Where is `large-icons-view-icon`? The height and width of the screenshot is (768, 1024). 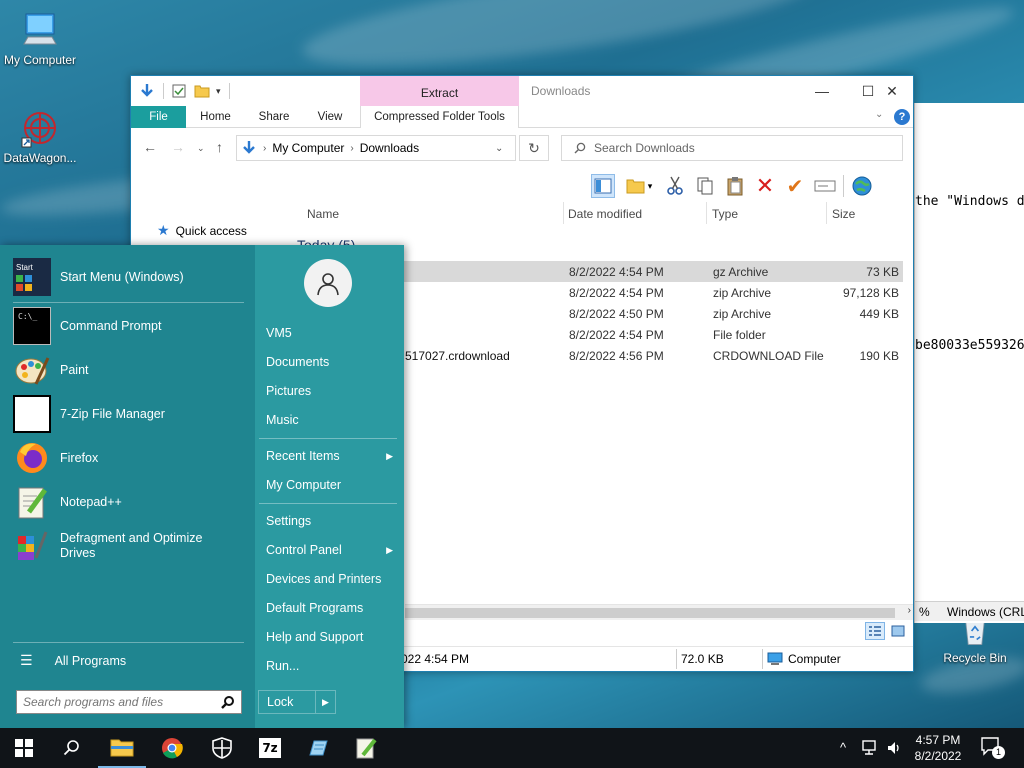 large-icons-view-icon is located at coordinates (898, 631).